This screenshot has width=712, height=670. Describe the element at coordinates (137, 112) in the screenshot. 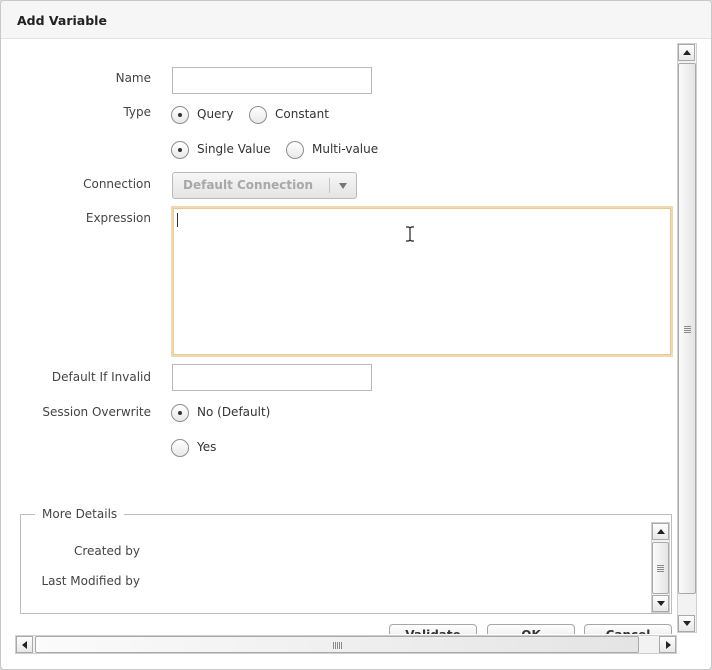

I see `type-label: Type` at that location.